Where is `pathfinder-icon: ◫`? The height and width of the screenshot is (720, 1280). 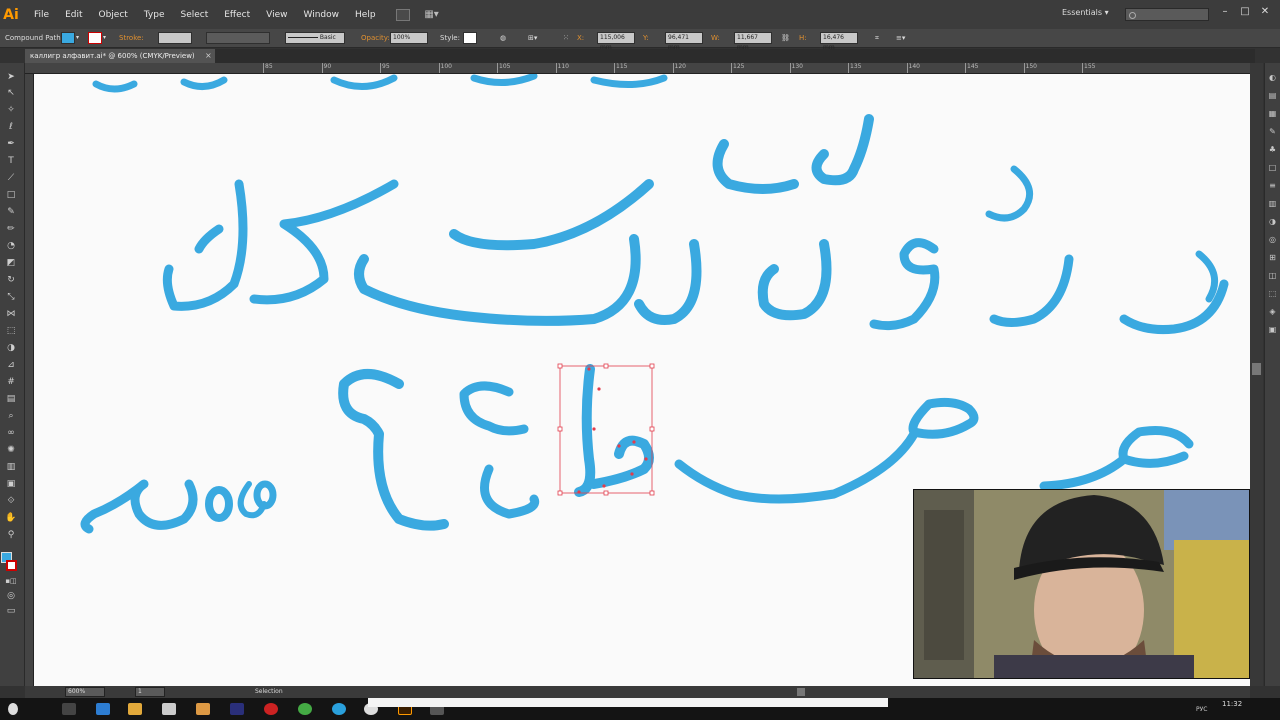
pathfinder-icon: ◫ is located at coordinates (1272, 276).